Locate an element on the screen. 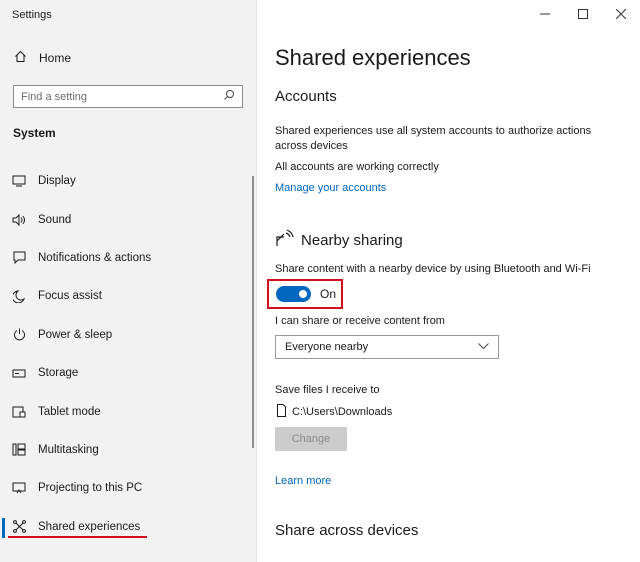 Image resolution: width=640 pixels, height=562 pixels. section-title: System is located at coordinates (34, 133).